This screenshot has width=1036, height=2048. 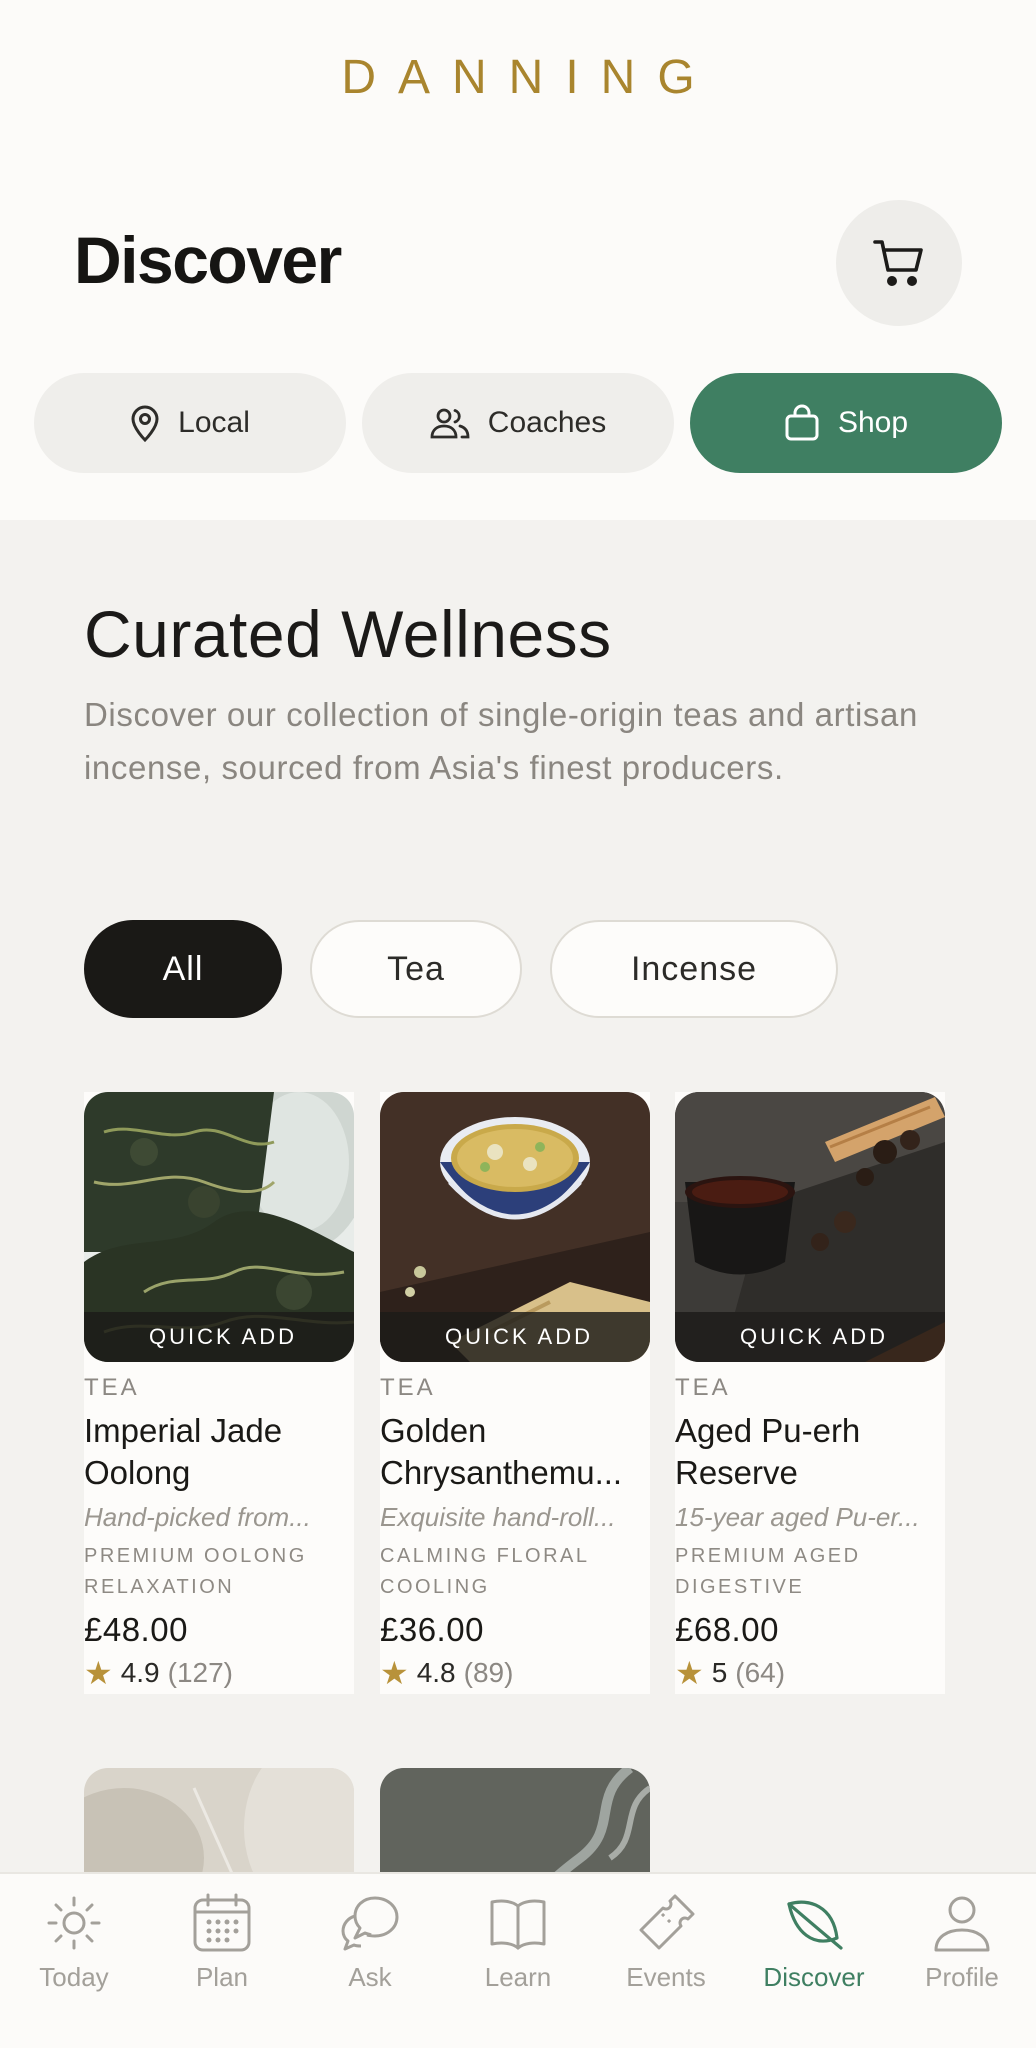 I want to click on product-tag: PREMIUM OOLONG, so click(x=195, y=1556).